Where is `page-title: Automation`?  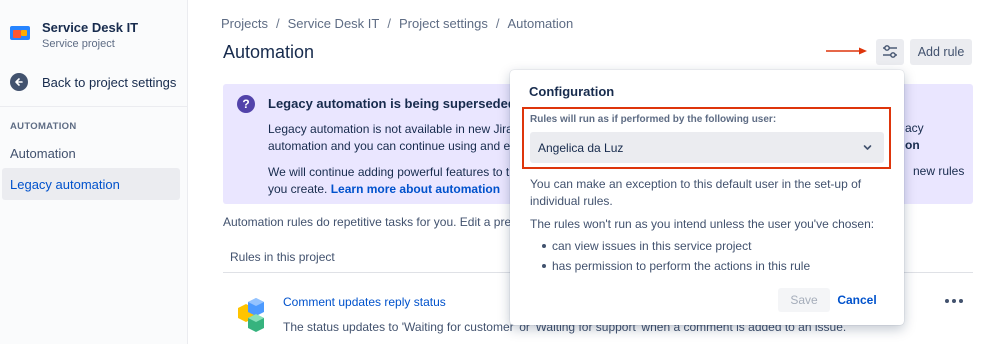
page-title: Automation is located at coordinates (269, 52).